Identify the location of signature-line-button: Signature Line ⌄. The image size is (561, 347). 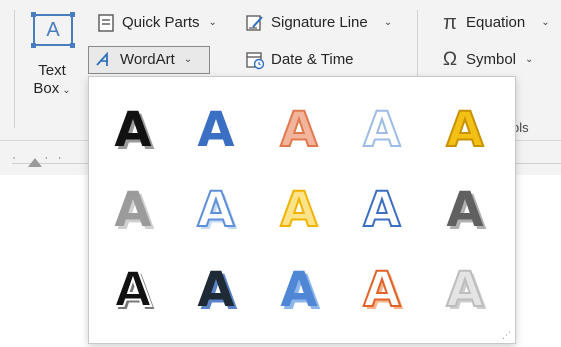
(318, 23).